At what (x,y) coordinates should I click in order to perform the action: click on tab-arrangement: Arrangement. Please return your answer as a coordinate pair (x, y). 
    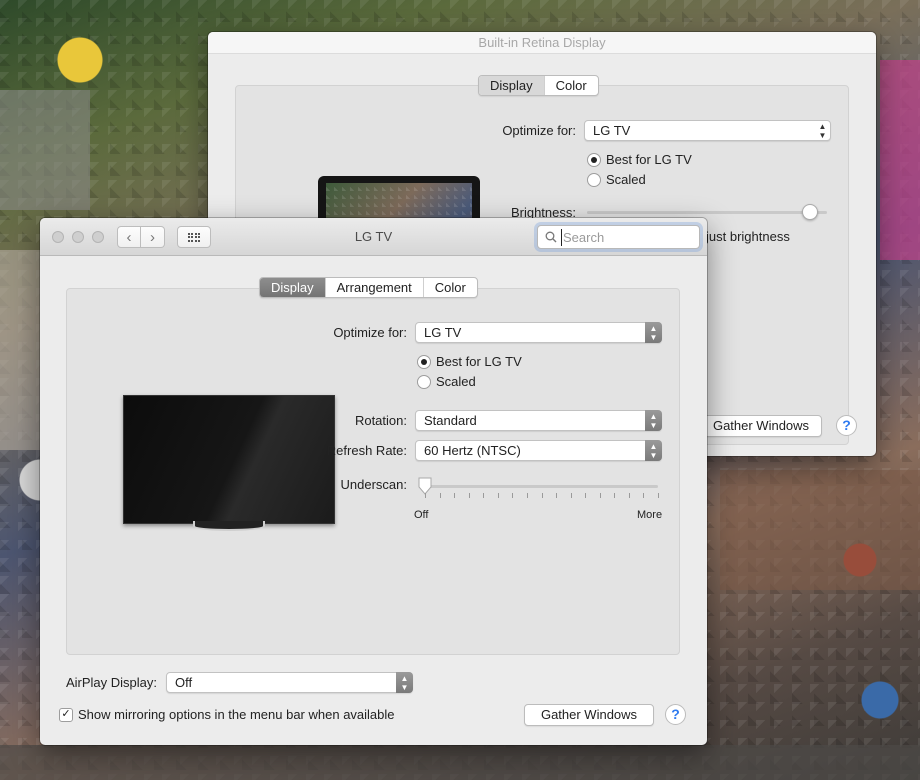
    Looking at the image, I should click on (373, 287).